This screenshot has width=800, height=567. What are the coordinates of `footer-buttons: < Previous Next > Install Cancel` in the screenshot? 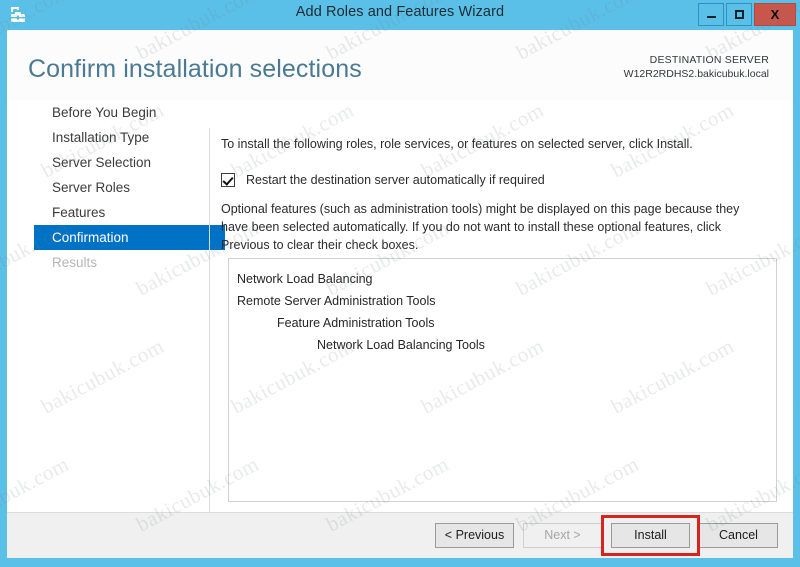 It's located at (606, 535).